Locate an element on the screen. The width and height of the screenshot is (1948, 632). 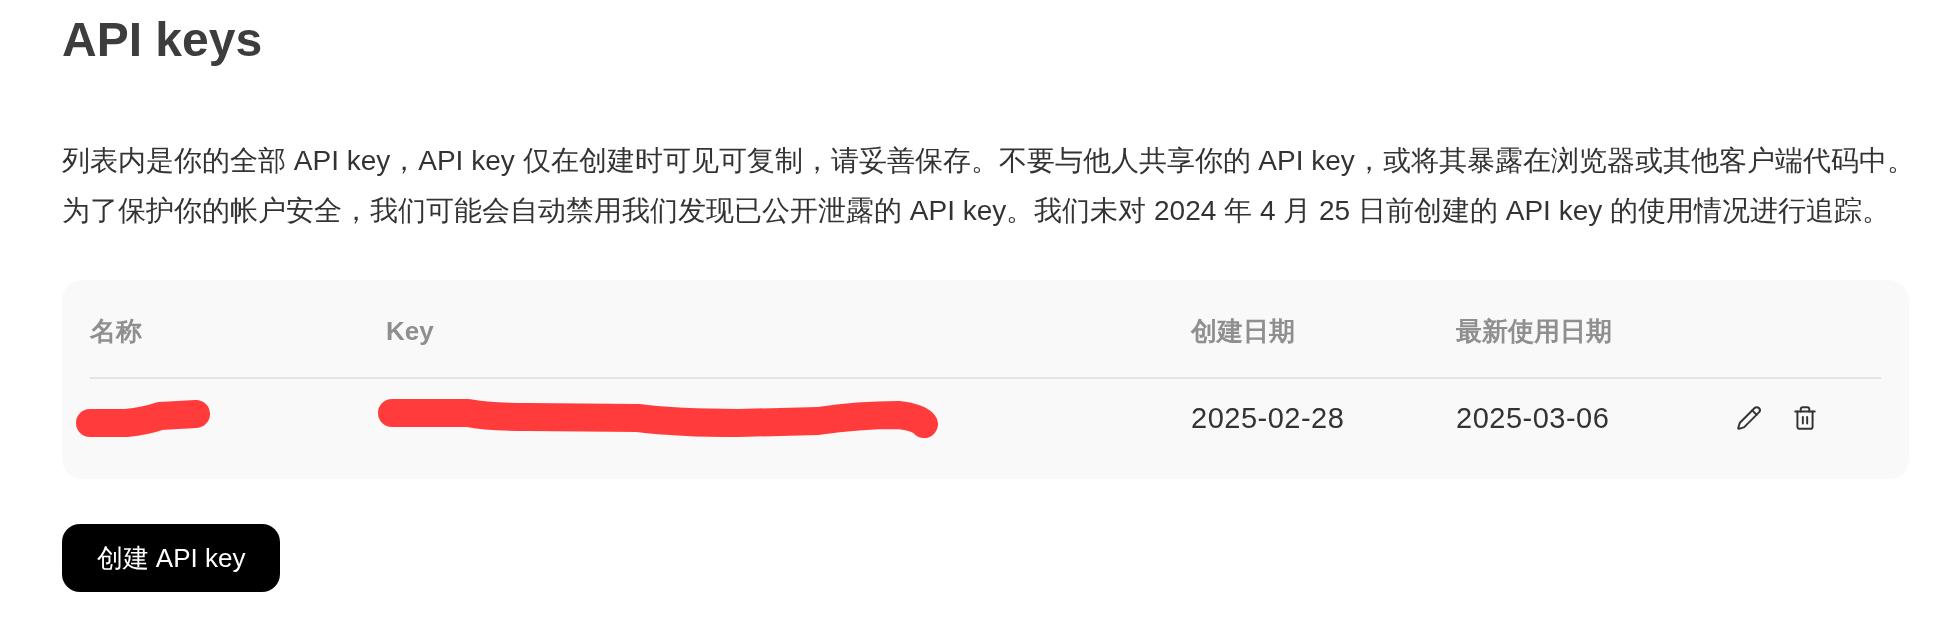
column-header: 创建日期 is located at coordinates (1243, 331).